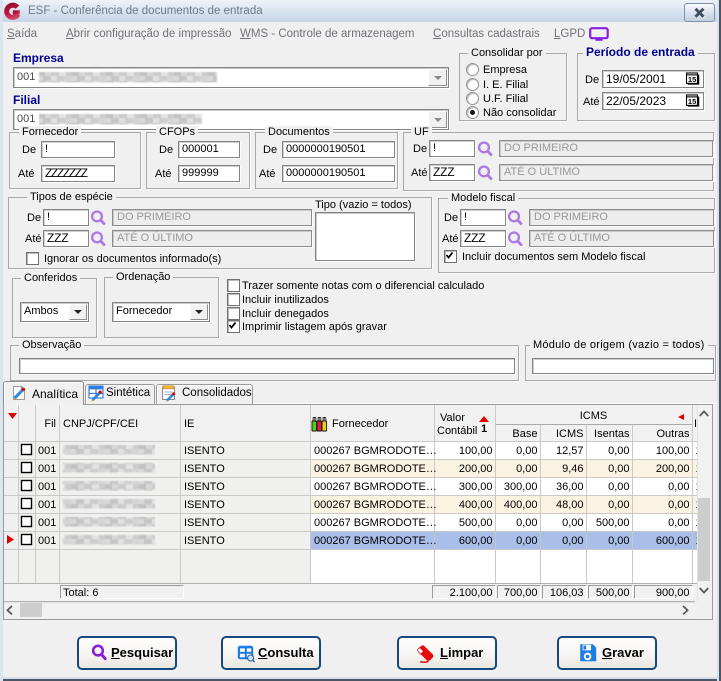  What do you see at coordinates (521, 593) in the screenshot?
I see `svg-text: 700,00` at bounding box center [521, 593].